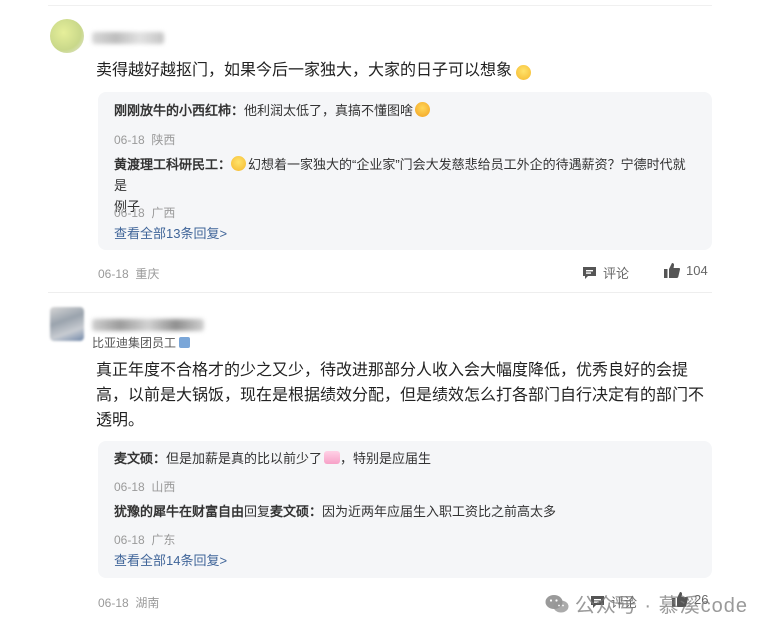 The image size is (766, 633). What do you see at coordinates (392, 370) in the screenshot?
I see `comment-text-line: 真正年度不合格才的少之又少，待改进那部分人收入会大幅度降低，优秀良好的会提` at bounding box center [392, 370].